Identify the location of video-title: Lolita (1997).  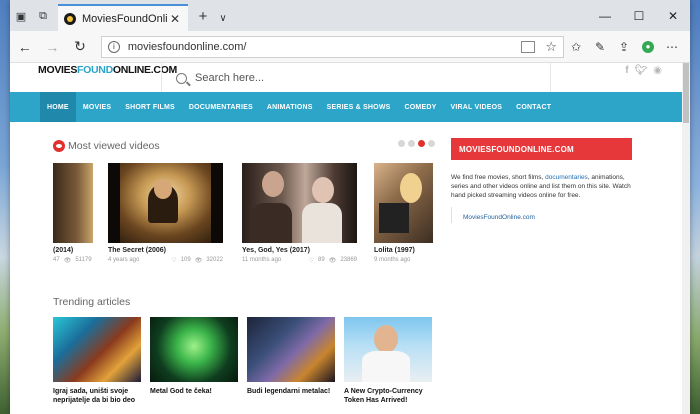
(403, 250).